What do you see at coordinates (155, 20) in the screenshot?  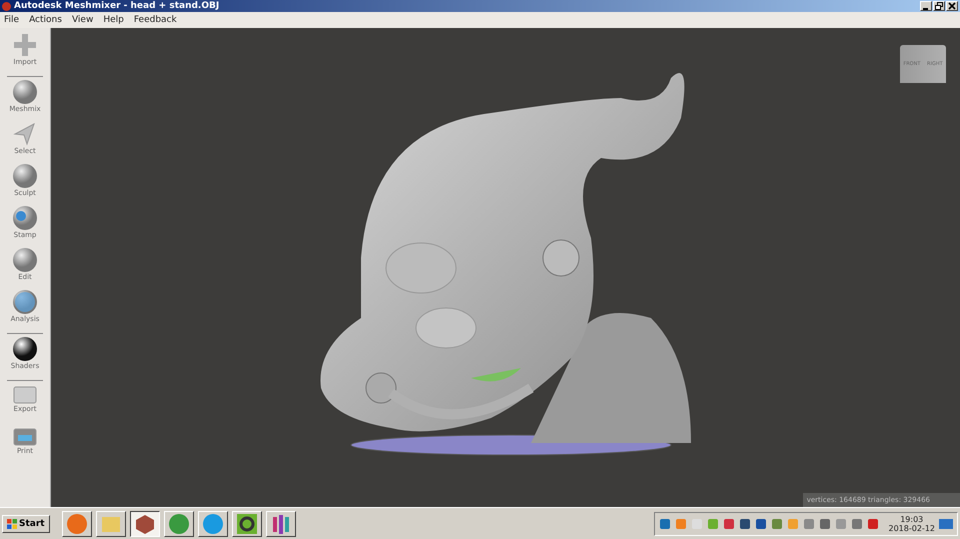 I see `menu-item: Feedback` at bounding box center [155, 20].